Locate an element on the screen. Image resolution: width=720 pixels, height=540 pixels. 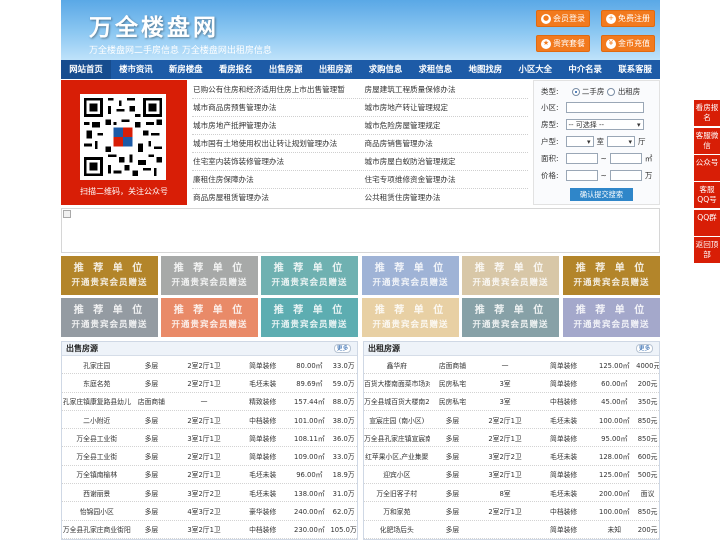
nav-home: 网站首页 is located at coordinates (86, 69).